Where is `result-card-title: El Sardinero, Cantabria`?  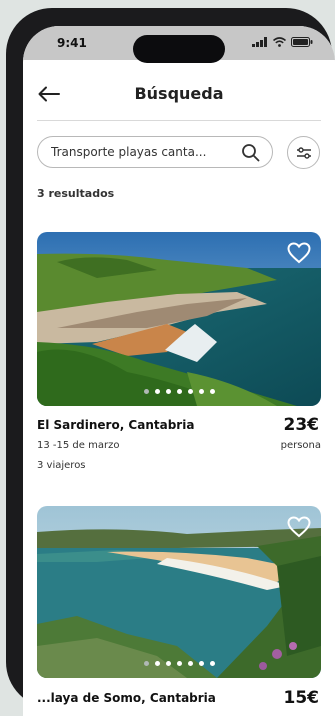
result-card-title: El Sardinero, Cantabria is located at coordinates (115, 425).